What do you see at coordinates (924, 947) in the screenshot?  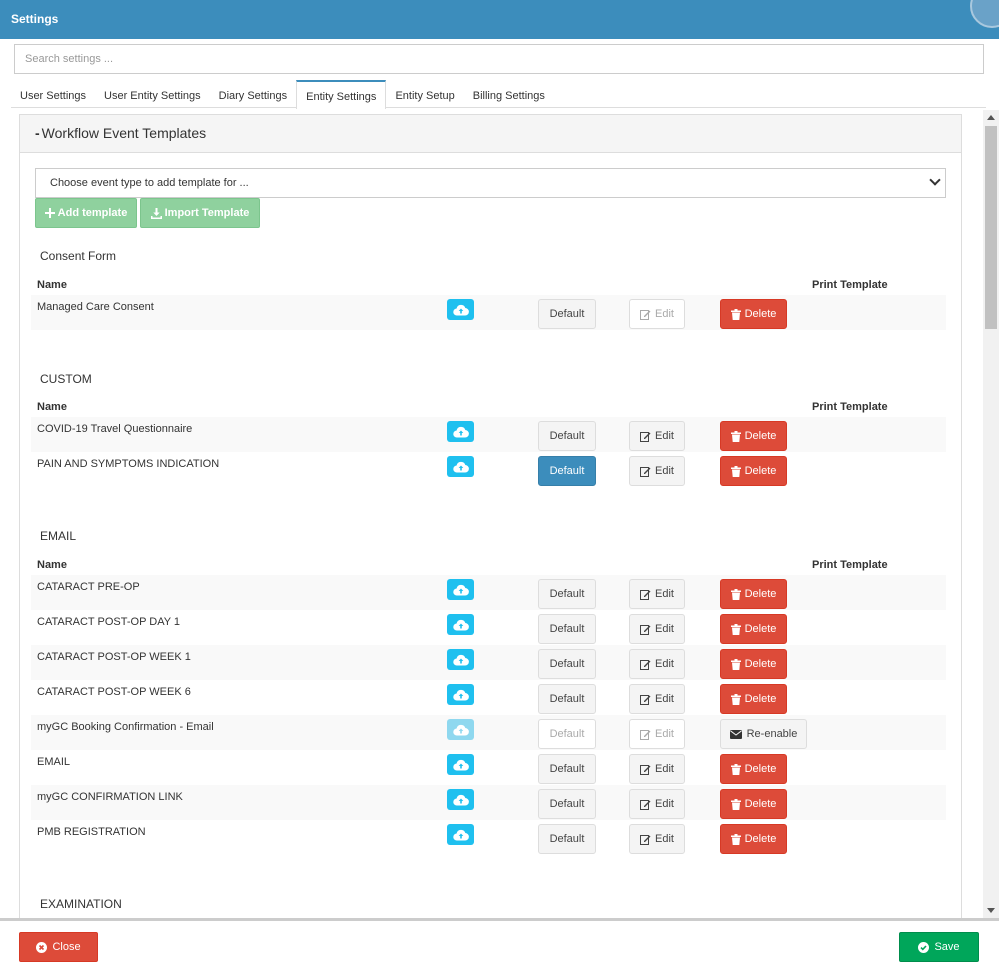 I see `check-circle-icon` at bounding box center [924, 947].